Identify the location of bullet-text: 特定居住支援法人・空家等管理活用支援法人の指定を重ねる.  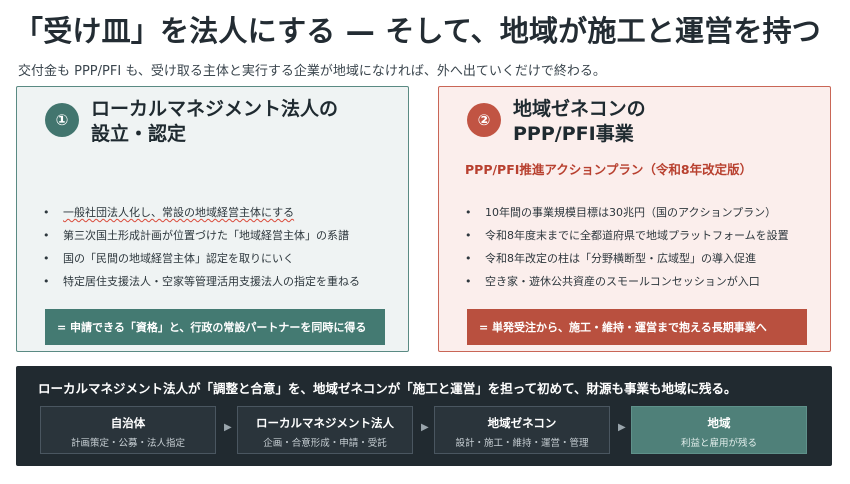
(211, 281).